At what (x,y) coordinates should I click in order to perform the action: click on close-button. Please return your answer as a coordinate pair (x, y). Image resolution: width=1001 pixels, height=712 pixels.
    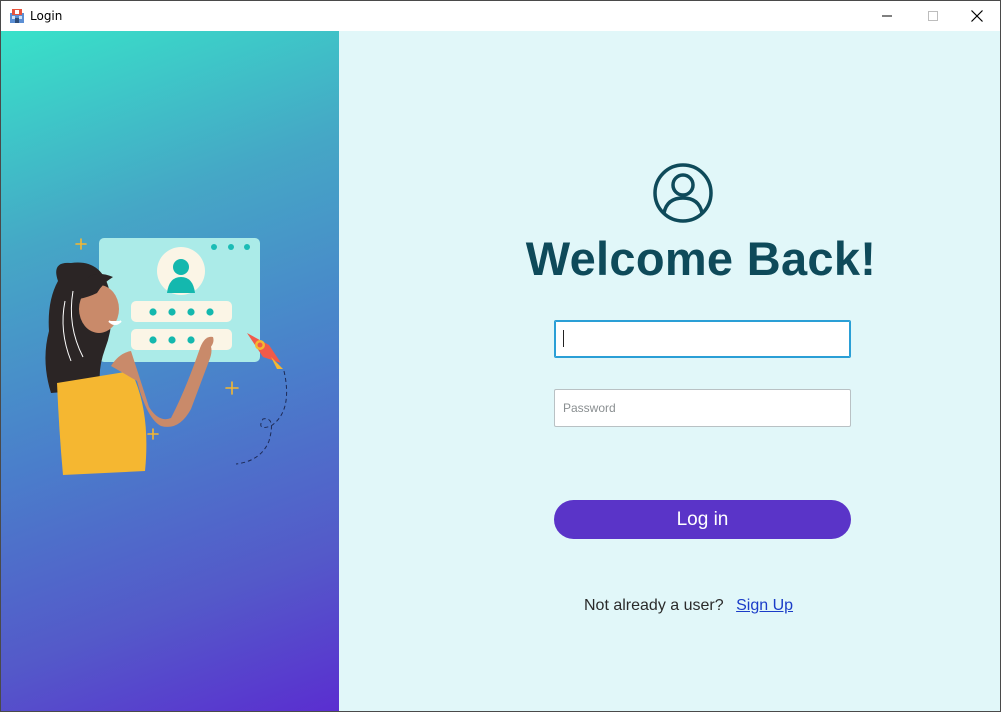
    Looking at the image, I should click on (977, 16).